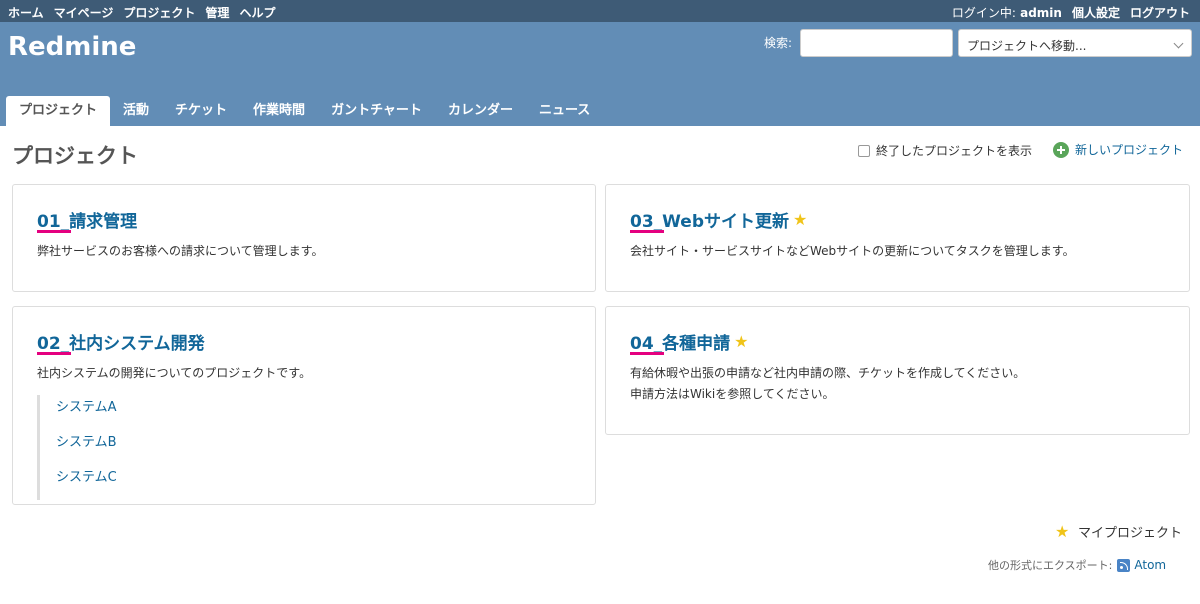 The width and height of the screenshot is (1200, 604). Describe the element at coordinates (1130, 533) in the screenshot. I see `my-projects-label: マイプロジェクト` at that location.